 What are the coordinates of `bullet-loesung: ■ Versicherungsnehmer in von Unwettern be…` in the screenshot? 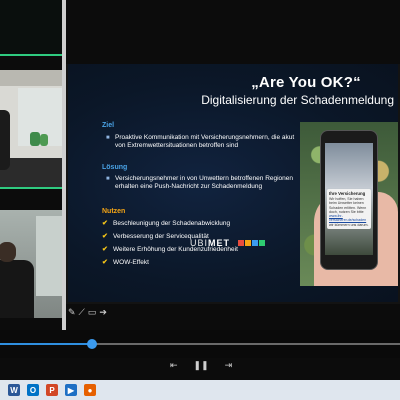 It's located at (200, 182).